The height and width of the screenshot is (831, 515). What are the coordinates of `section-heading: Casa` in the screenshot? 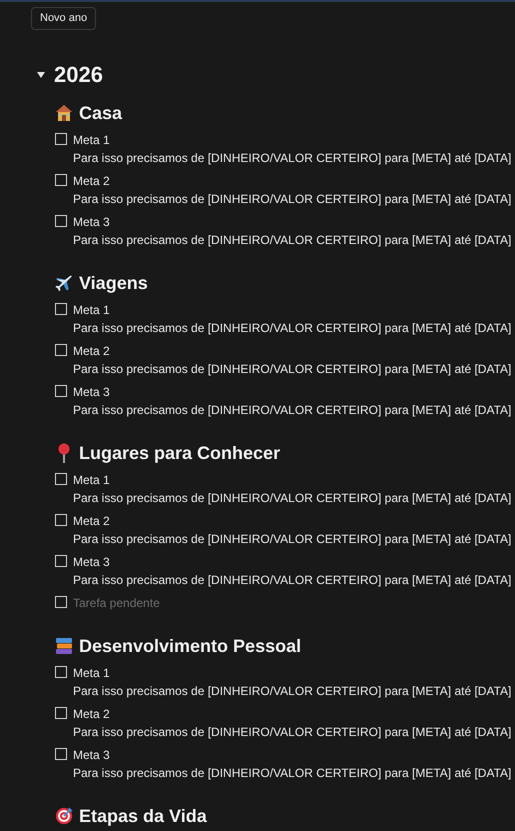 It's located at (100, 113).